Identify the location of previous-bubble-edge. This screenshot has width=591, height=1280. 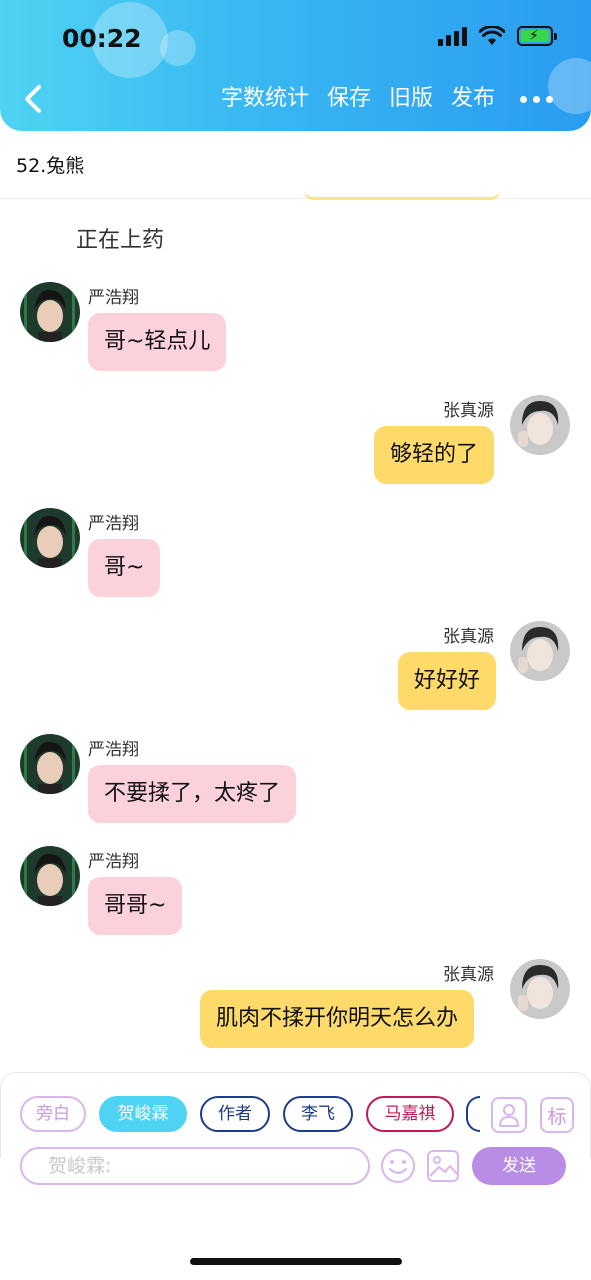
(402, 194).